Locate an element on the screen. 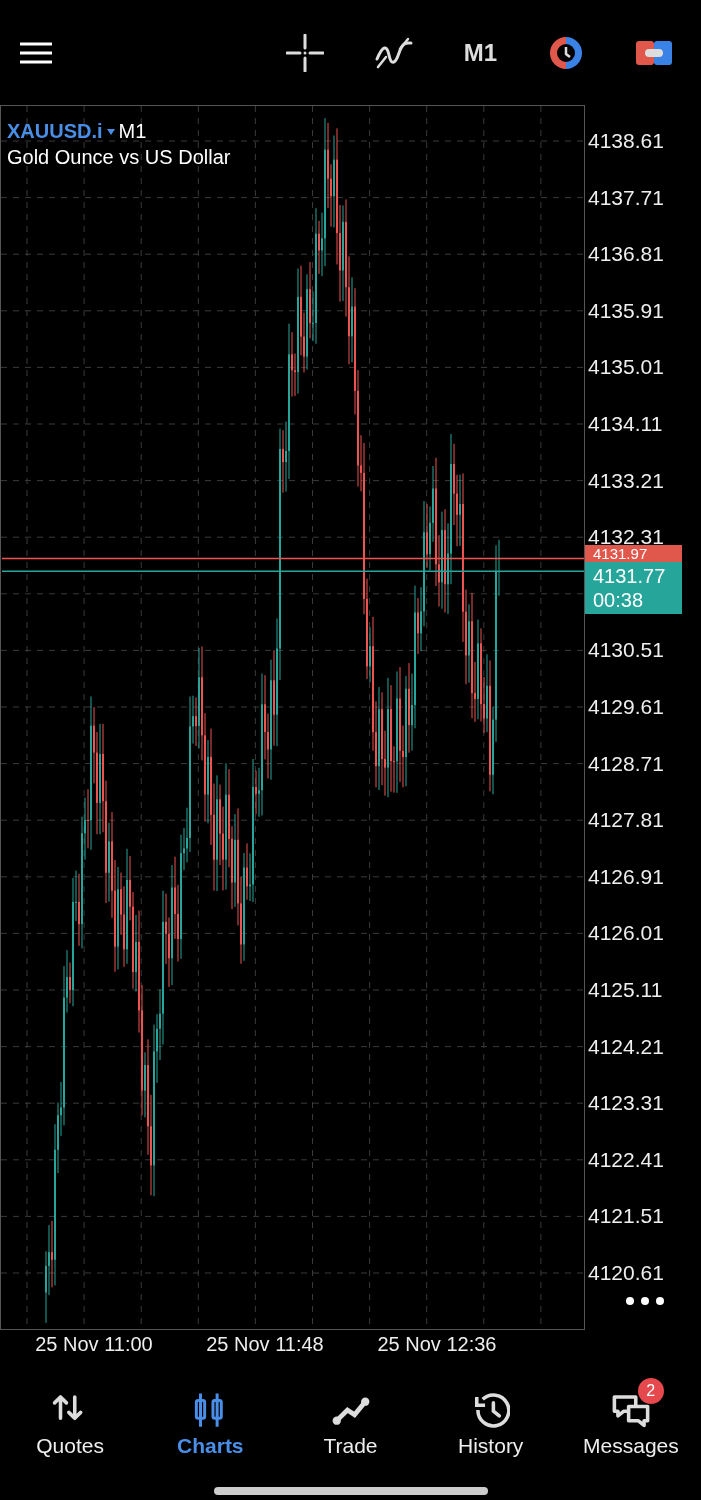  price-label: 4138.61 is located at coordinates (626, 141).